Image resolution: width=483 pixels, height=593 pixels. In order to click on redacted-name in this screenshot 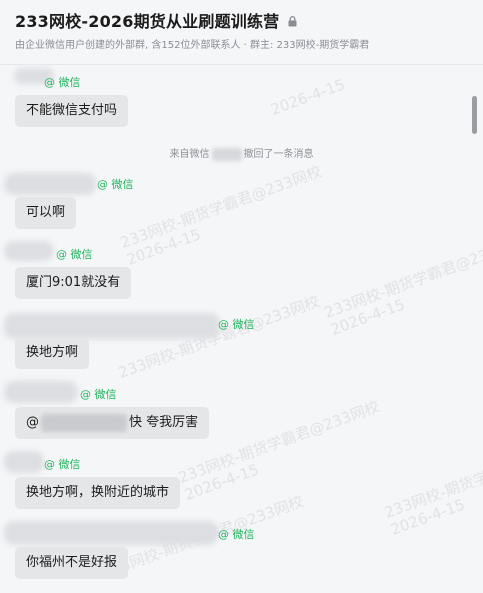, I will do `click(226, 154)`.